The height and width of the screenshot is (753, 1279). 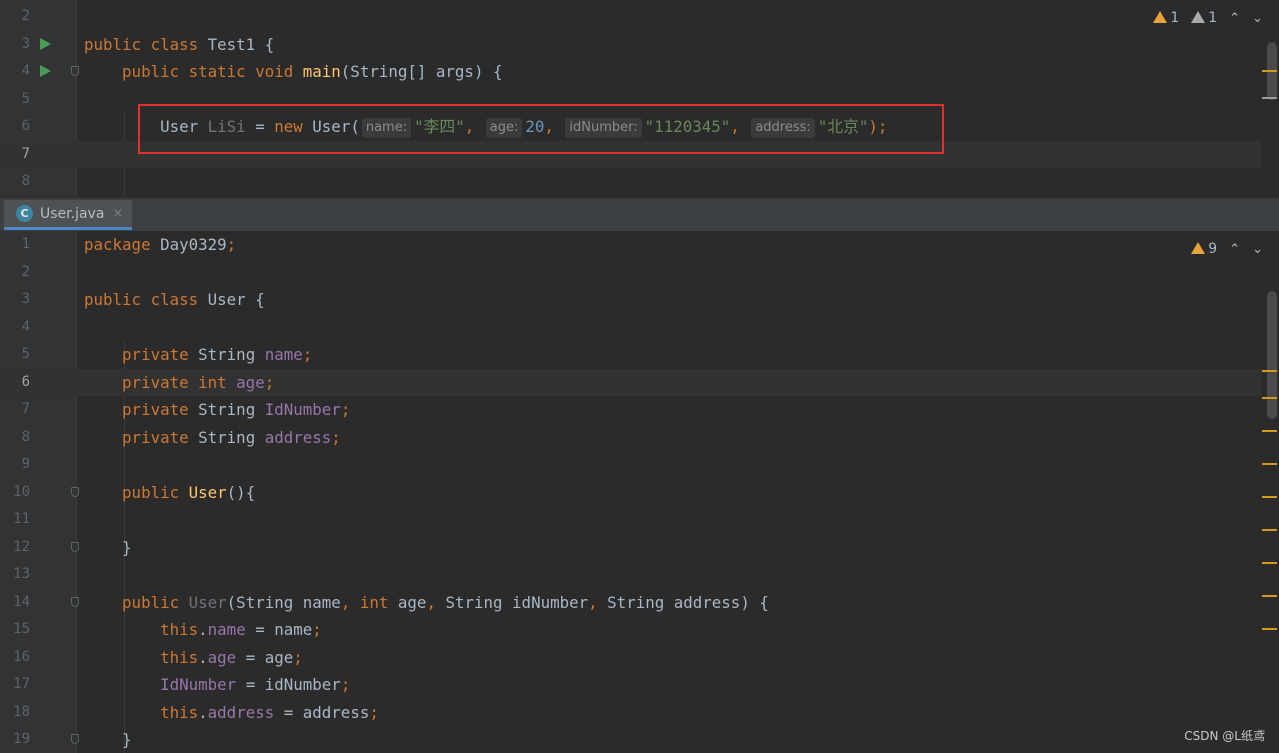 What do you see at coordinates (631, 739) in the screenshot?
I see `code-line: 19 }` at bounding box center [631, 739].